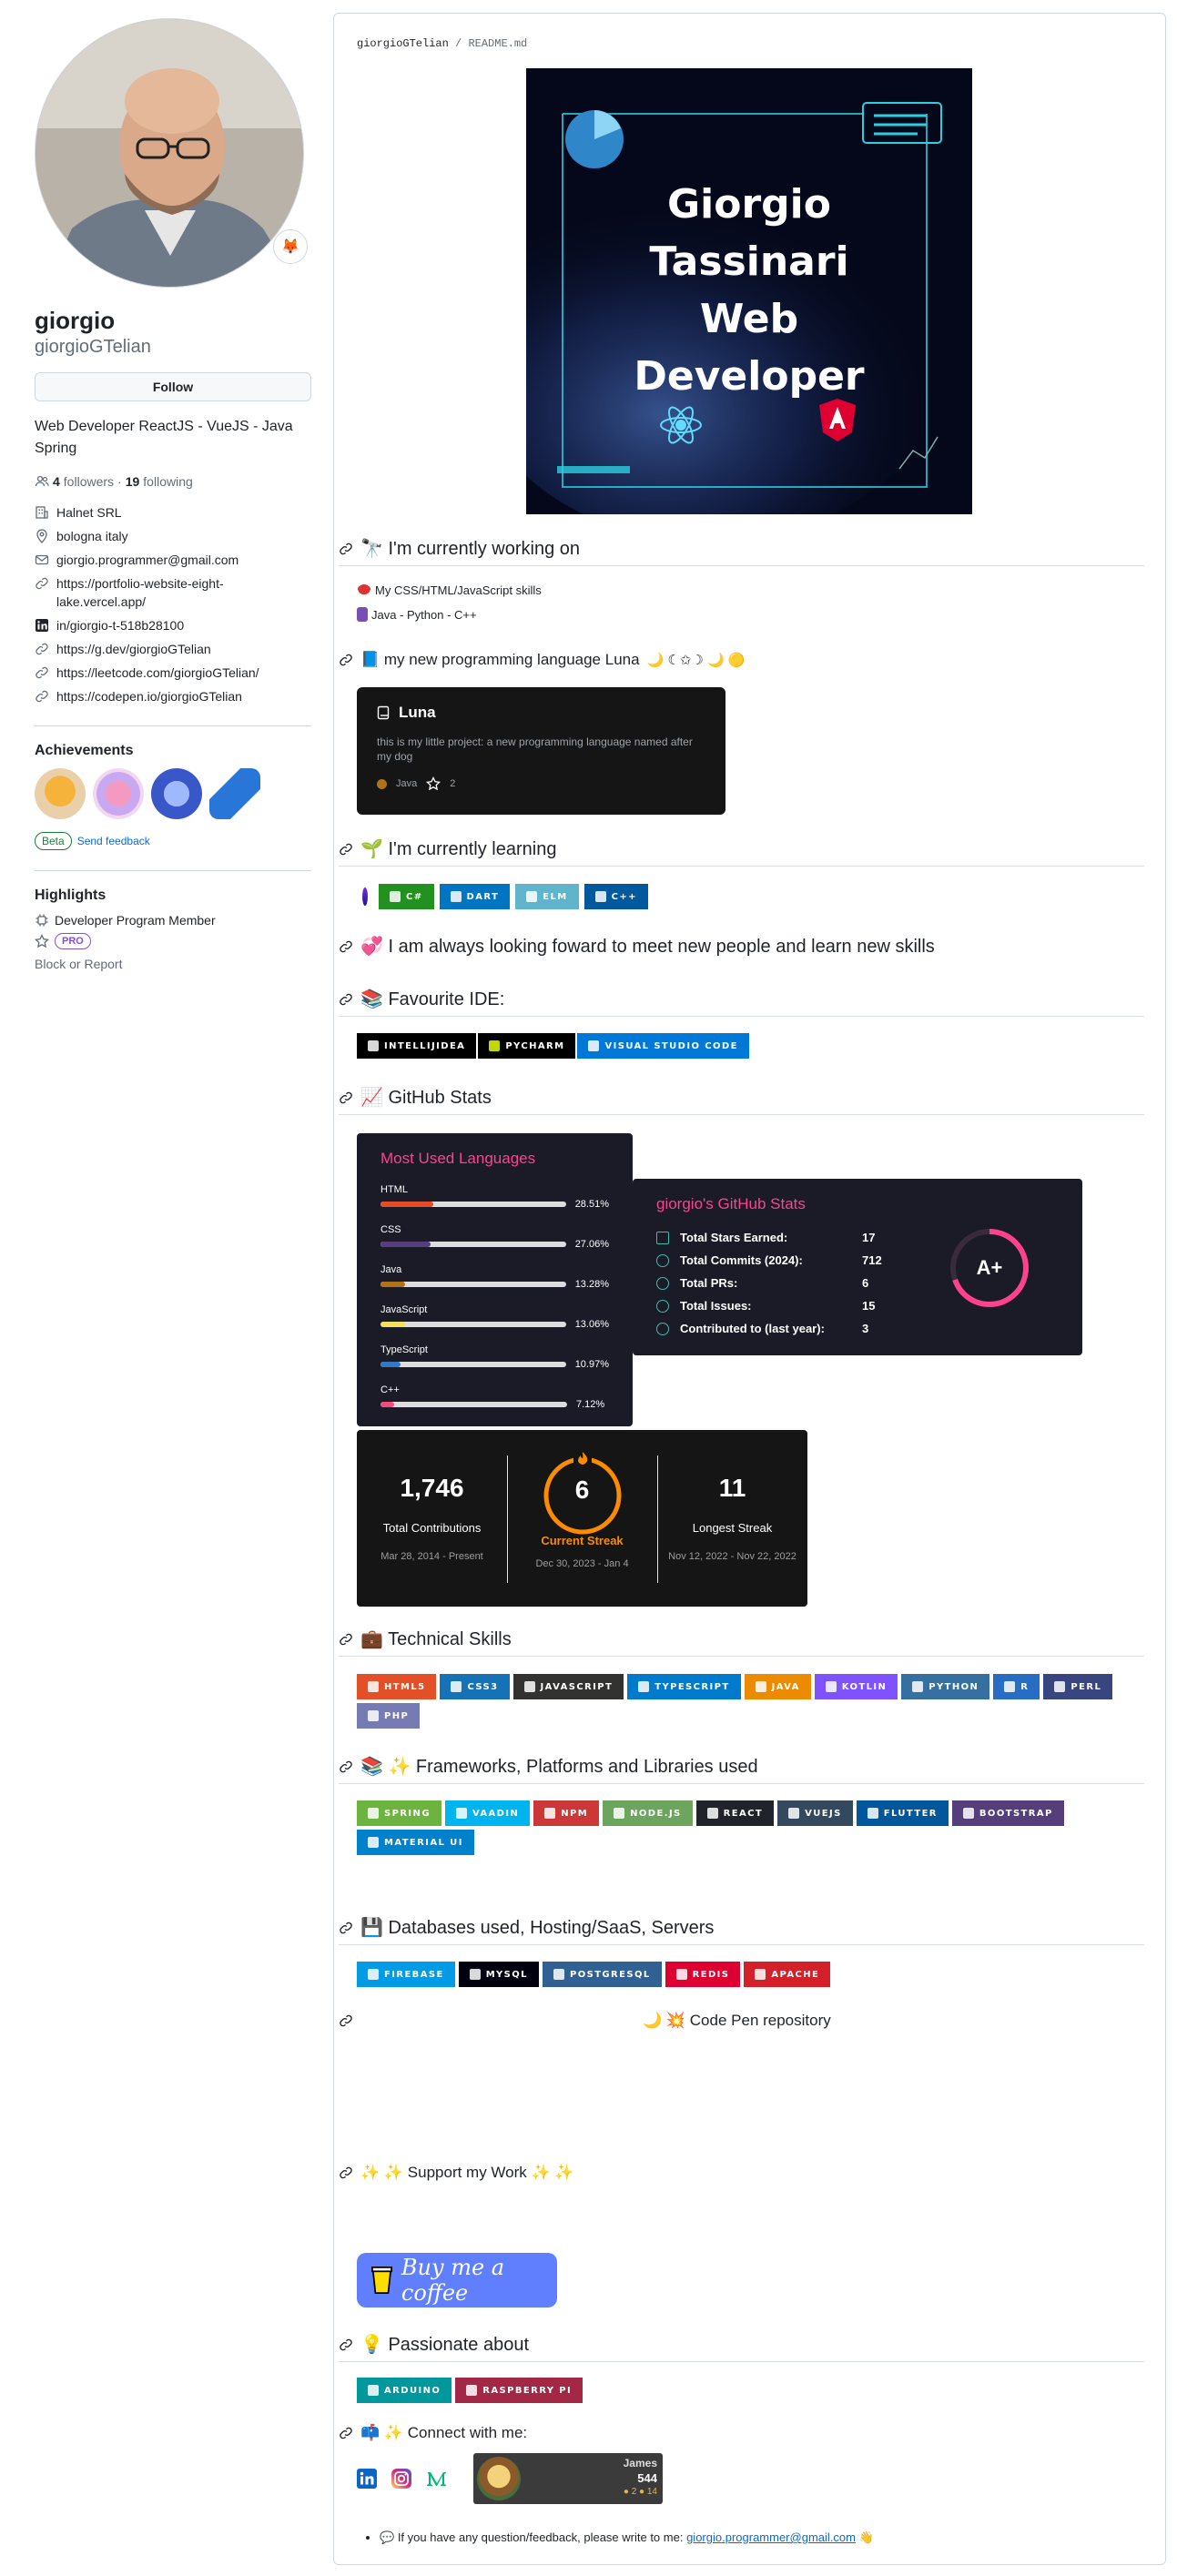 Image resolution: width=1177 pixels, height=2576 pixels. Describe the element at coordinates (401, 2479) in the screenshot. I see `instagram-icon` at that location.